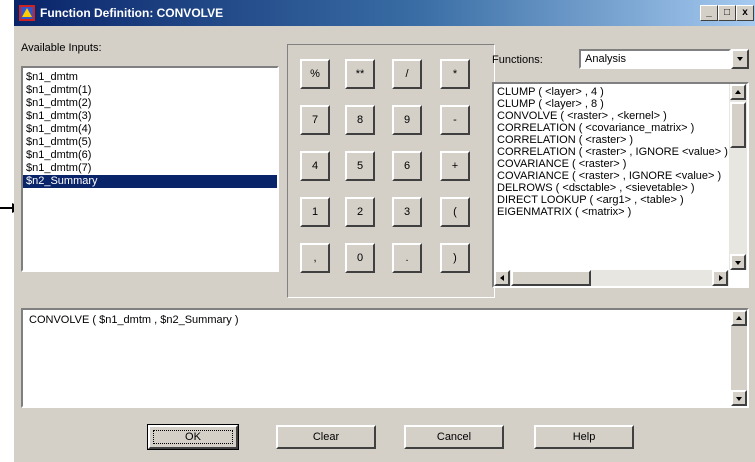  I want to click on scroll-up-button, so click(738, 92).